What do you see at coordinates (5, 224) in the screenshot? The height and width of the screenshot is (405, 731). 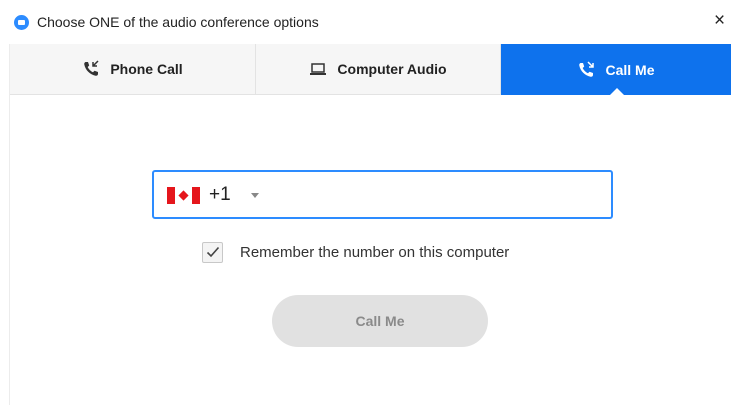 I see `window-left-edge` at bounding box center [5, 224].